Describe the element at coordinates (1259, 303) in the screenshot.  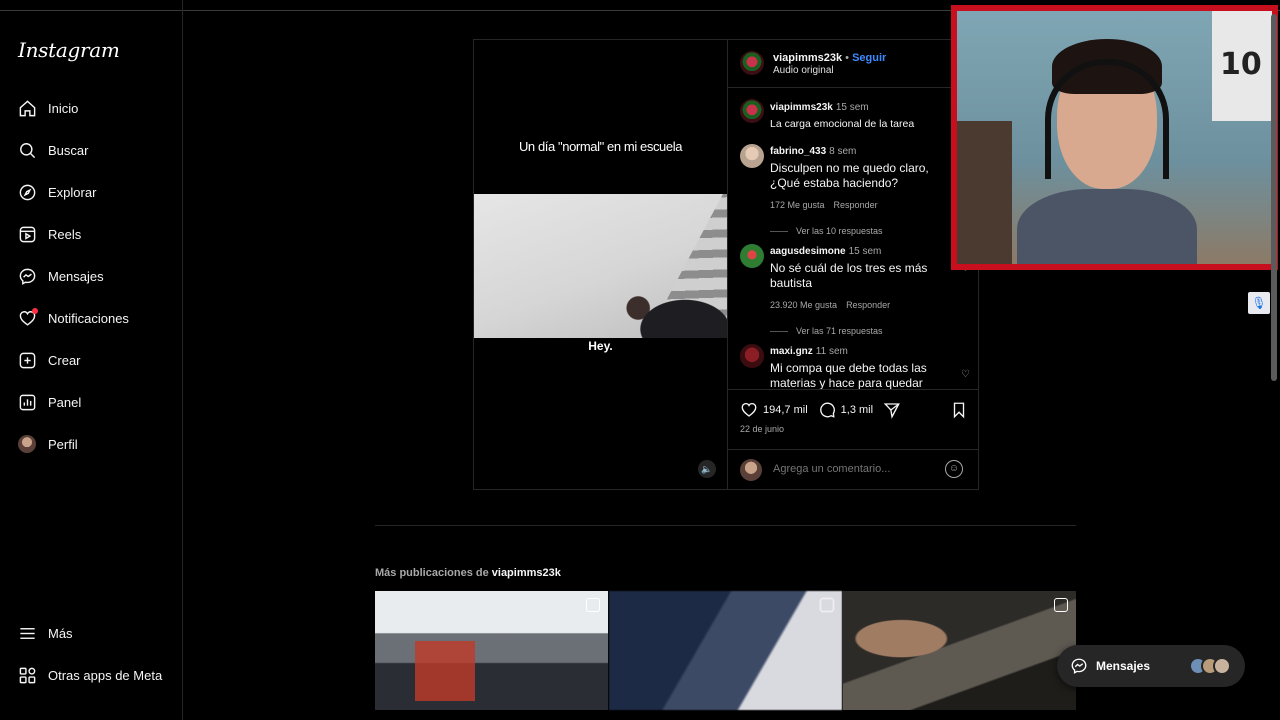
I see `microphone-icon: 🎙` at that location.